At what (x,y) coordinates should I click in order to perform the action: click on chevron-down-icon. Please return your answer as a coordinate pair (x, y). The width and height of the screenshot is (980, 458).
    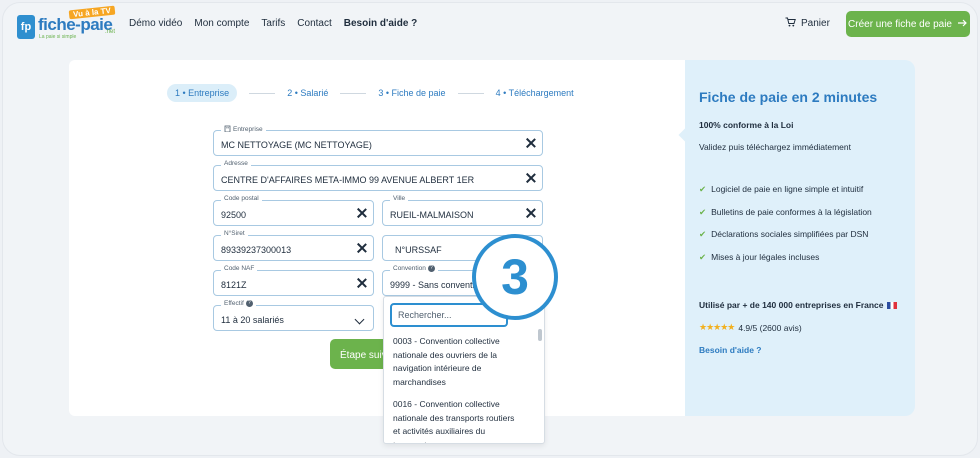
    Looking at the image, I should click on (359, 319).